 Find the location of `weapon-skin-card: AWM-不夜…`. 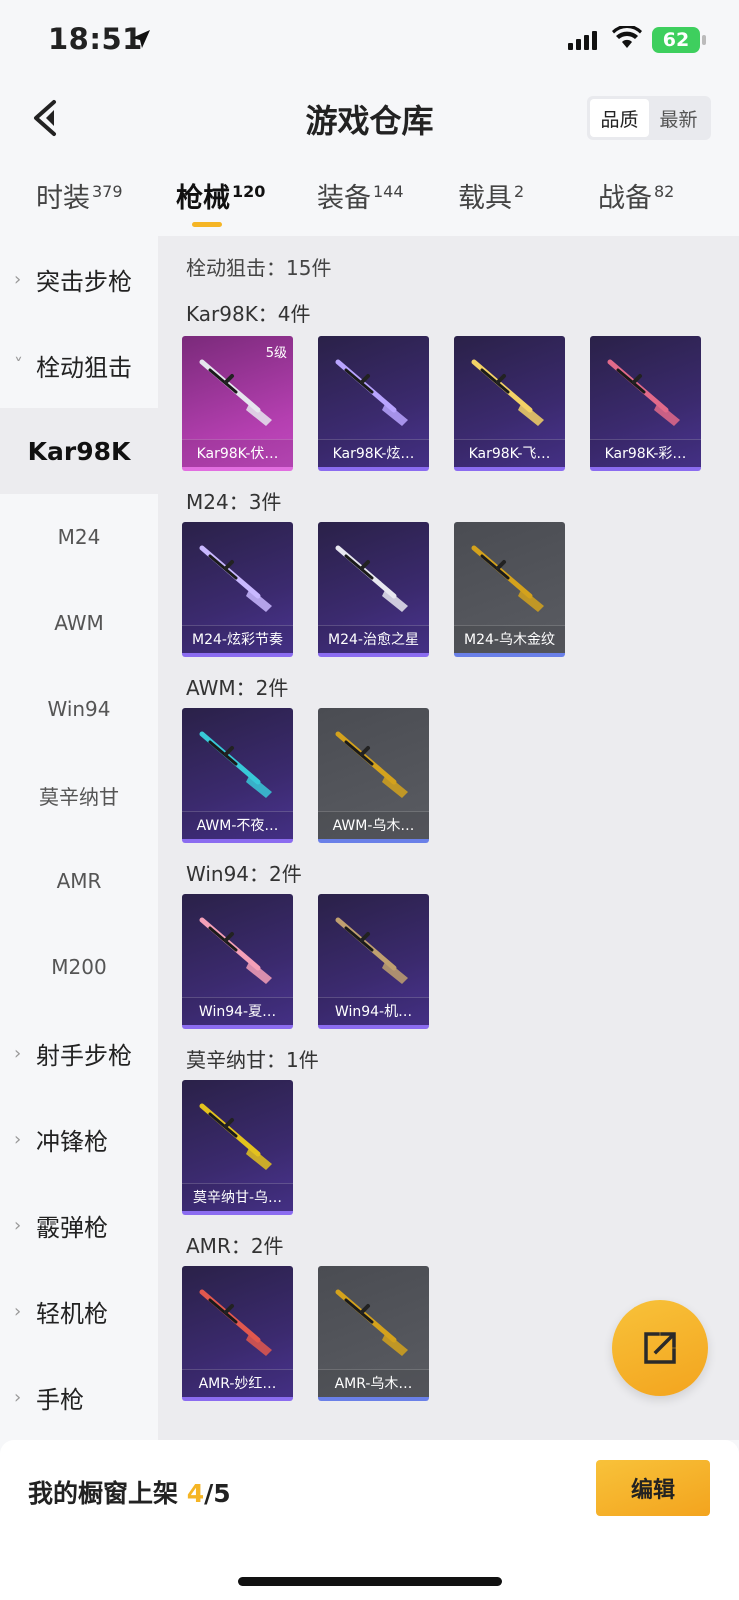

weapon-skin-card: AWM-不夜… is located at coordinates (237, 775).